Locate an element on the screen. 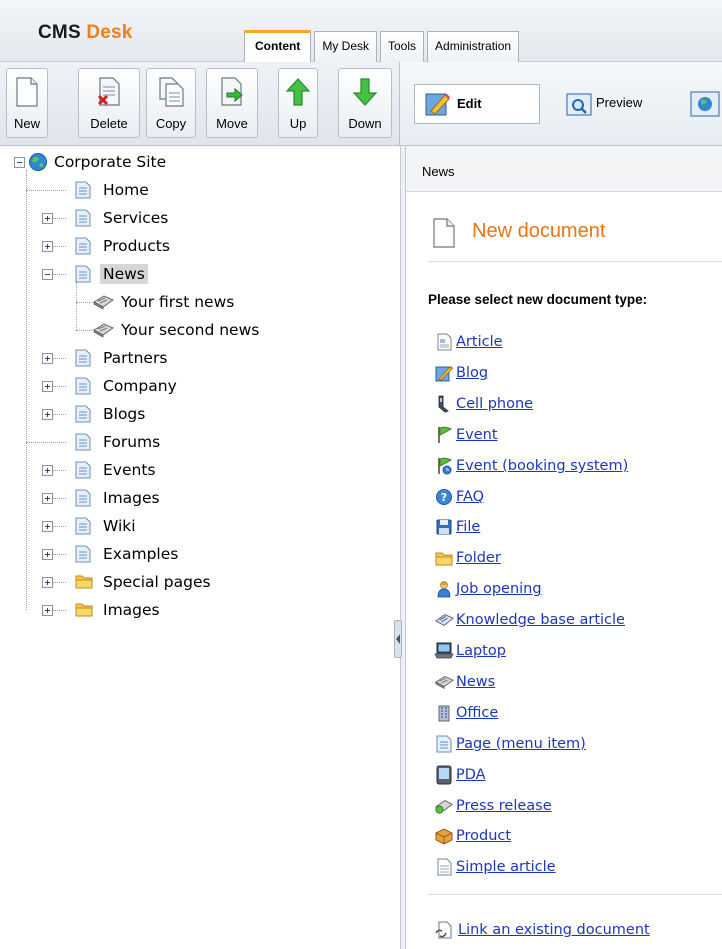 This screenshot has width=722, height=949. doc-type-event: Event is located at coordinates (466, 435).